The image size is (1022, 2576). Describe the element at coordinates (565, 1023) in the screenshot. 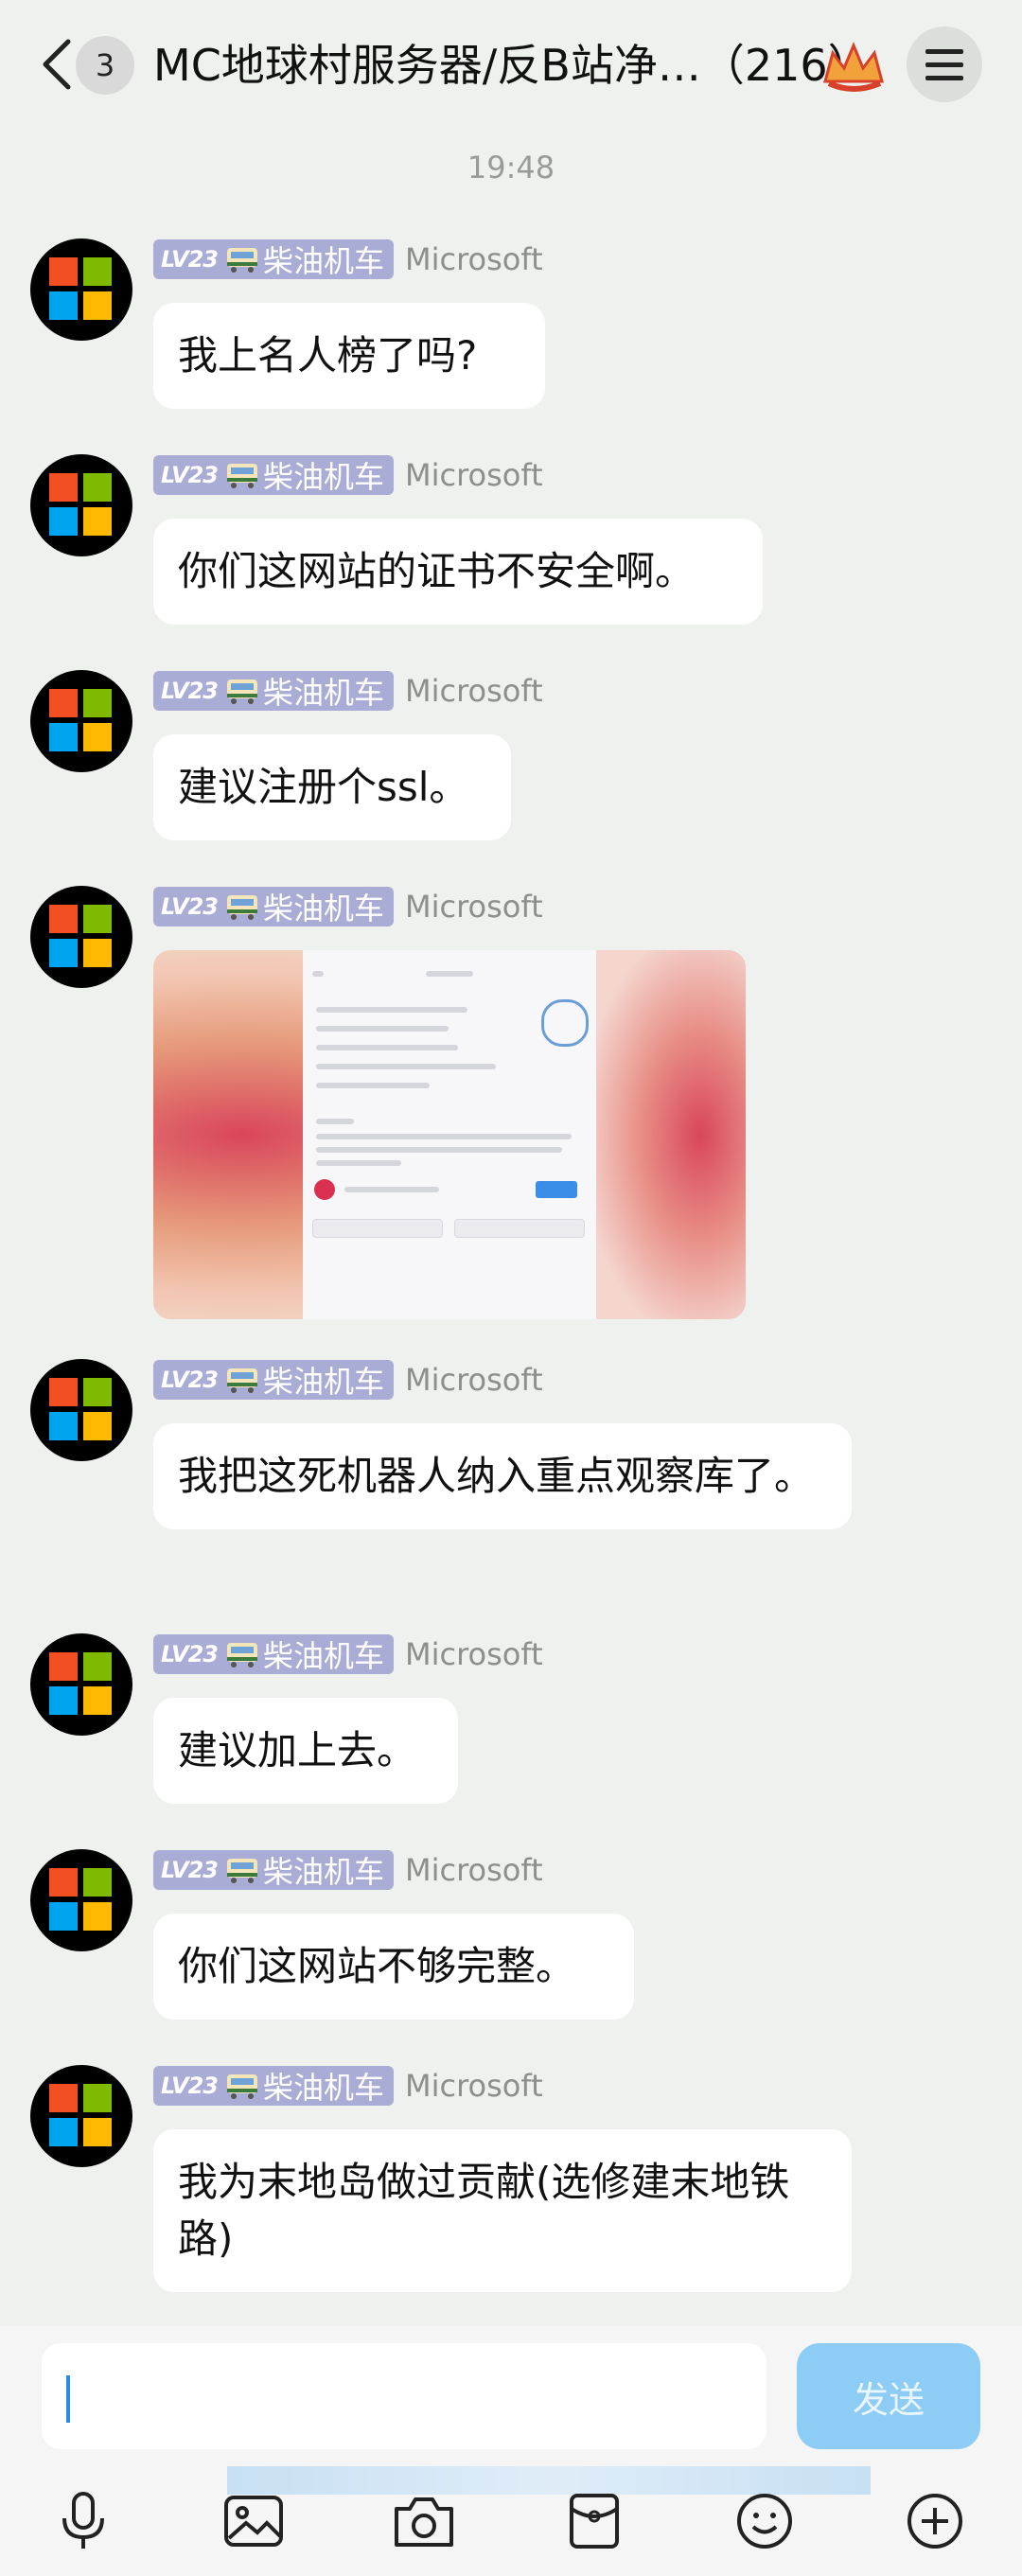

I see `seal-icon` at that location.